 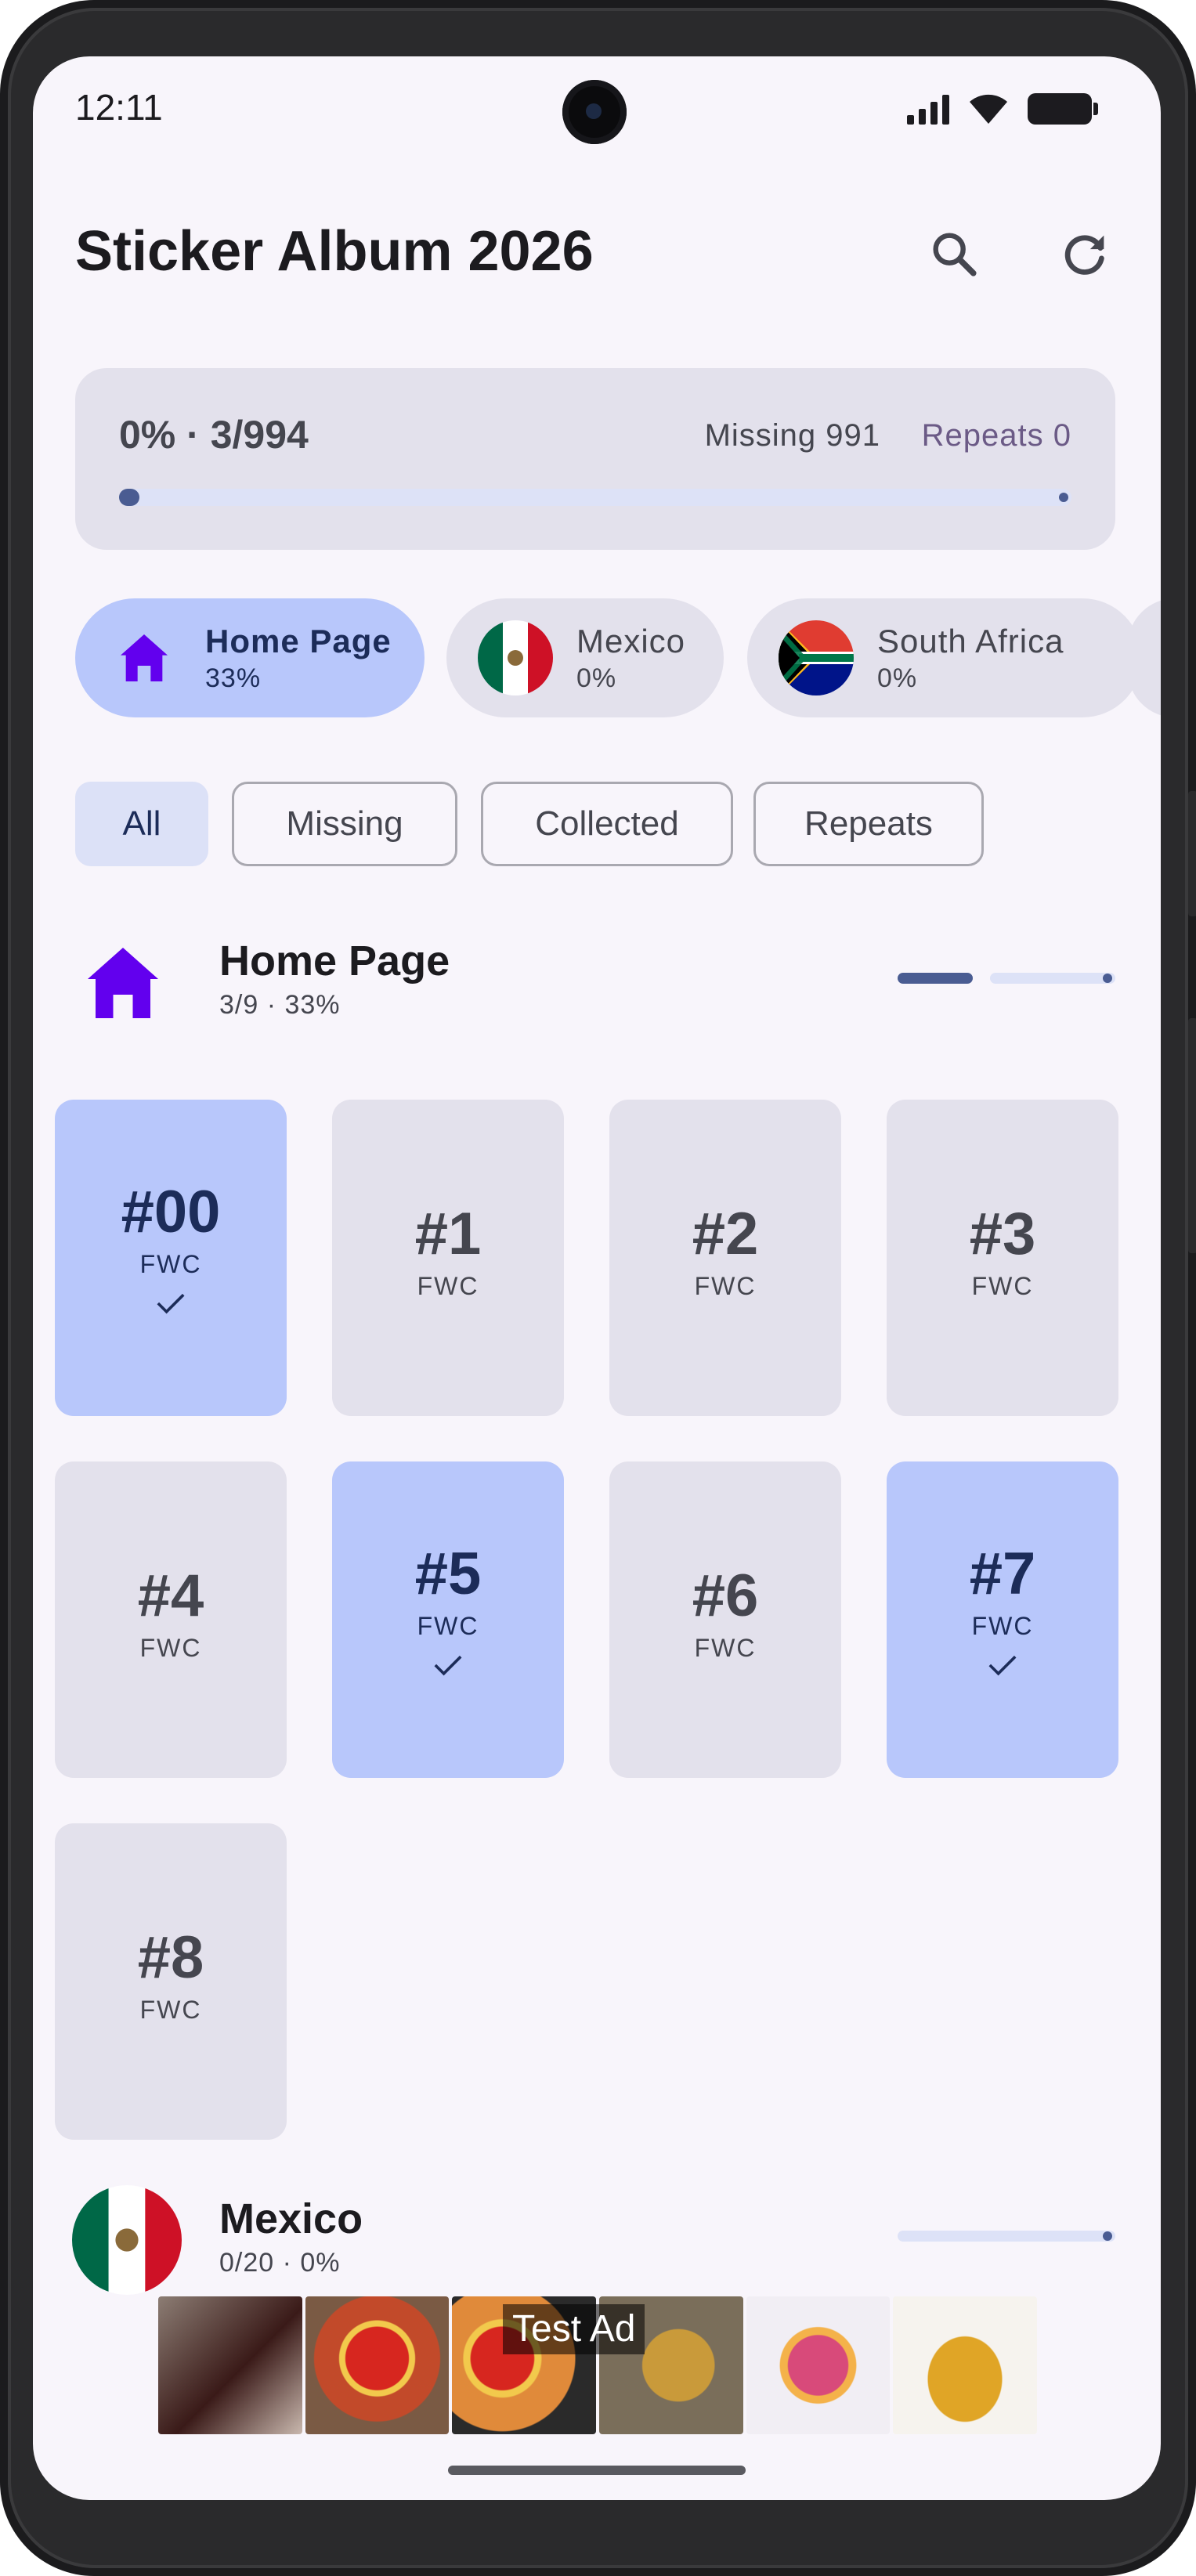 I want to click on sticker-card: #7 FWC, so click(x=1002, y=1619).